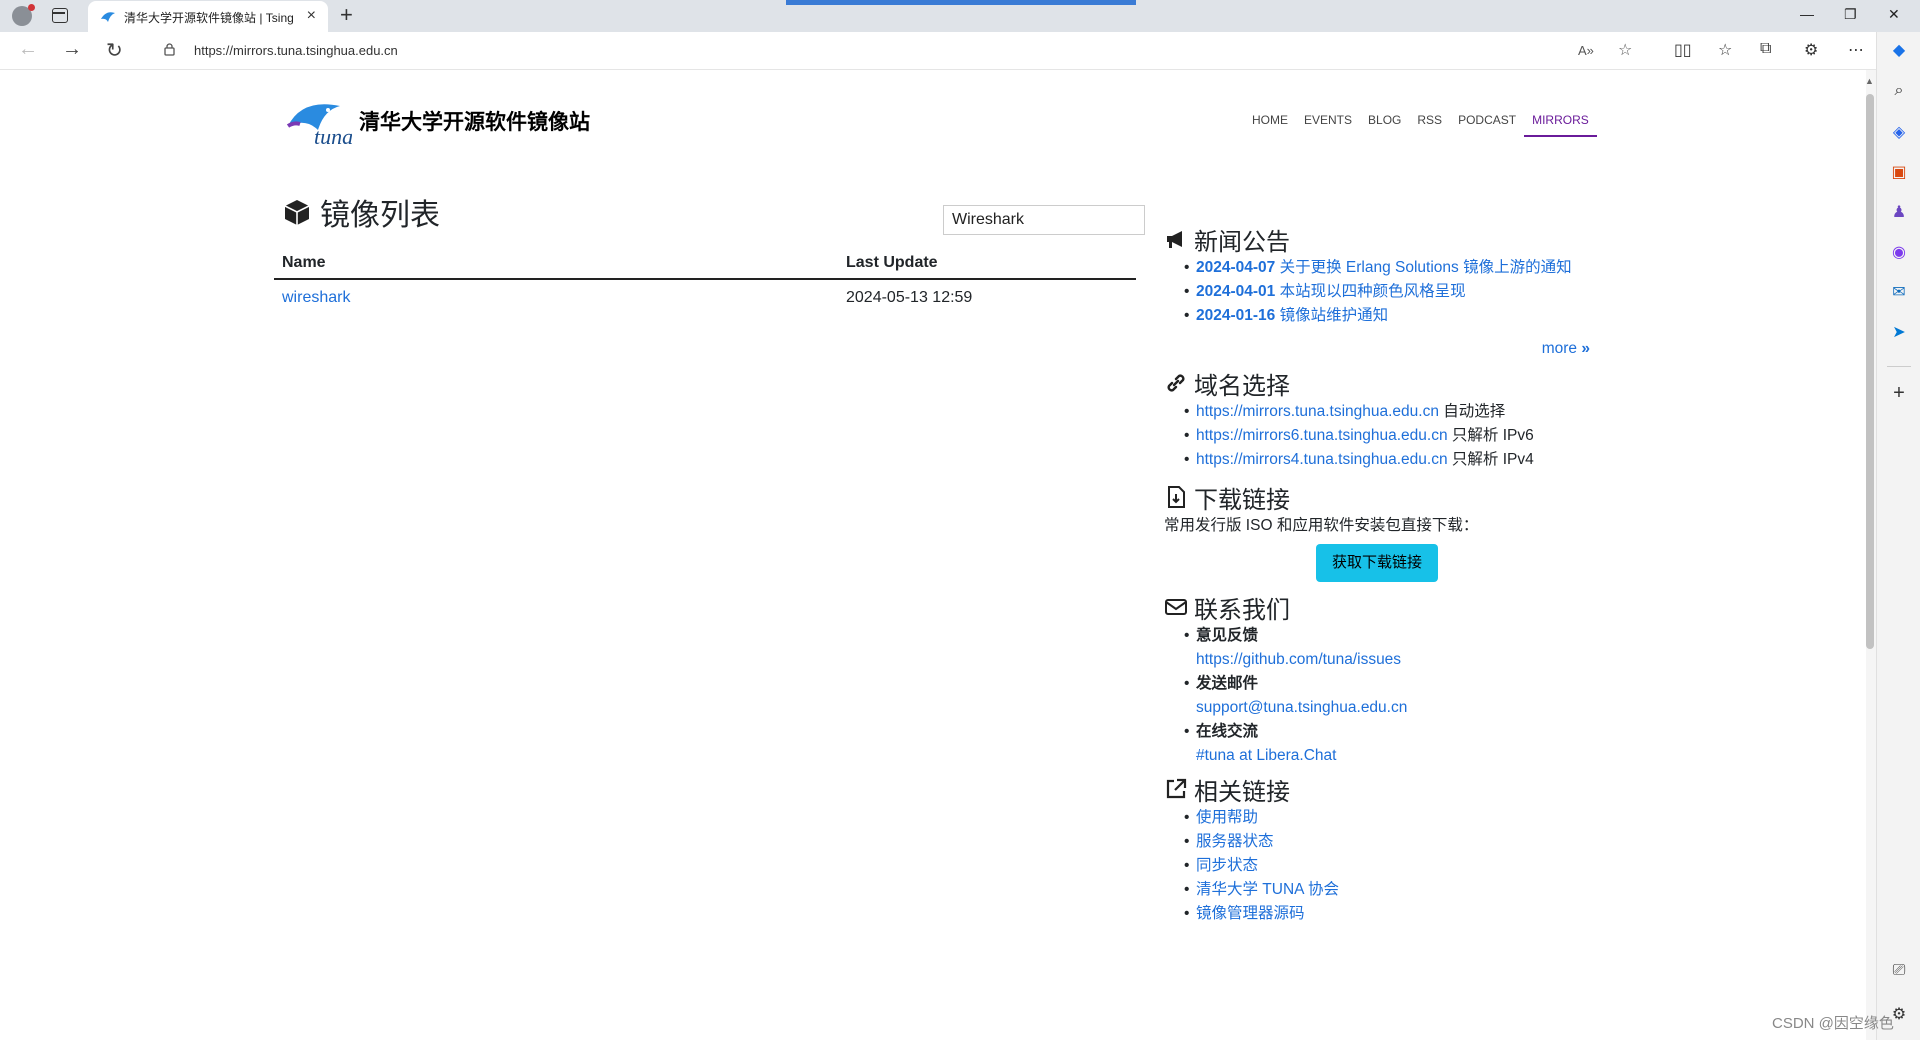 Image resolution: width=1920 pixels, height=1040 pixels. Describe the element at coordinates (1387, 696) in the screenshot. I see `list-item: 发送邮件 support@tuna.tsinghua.edu.cn` at that location.